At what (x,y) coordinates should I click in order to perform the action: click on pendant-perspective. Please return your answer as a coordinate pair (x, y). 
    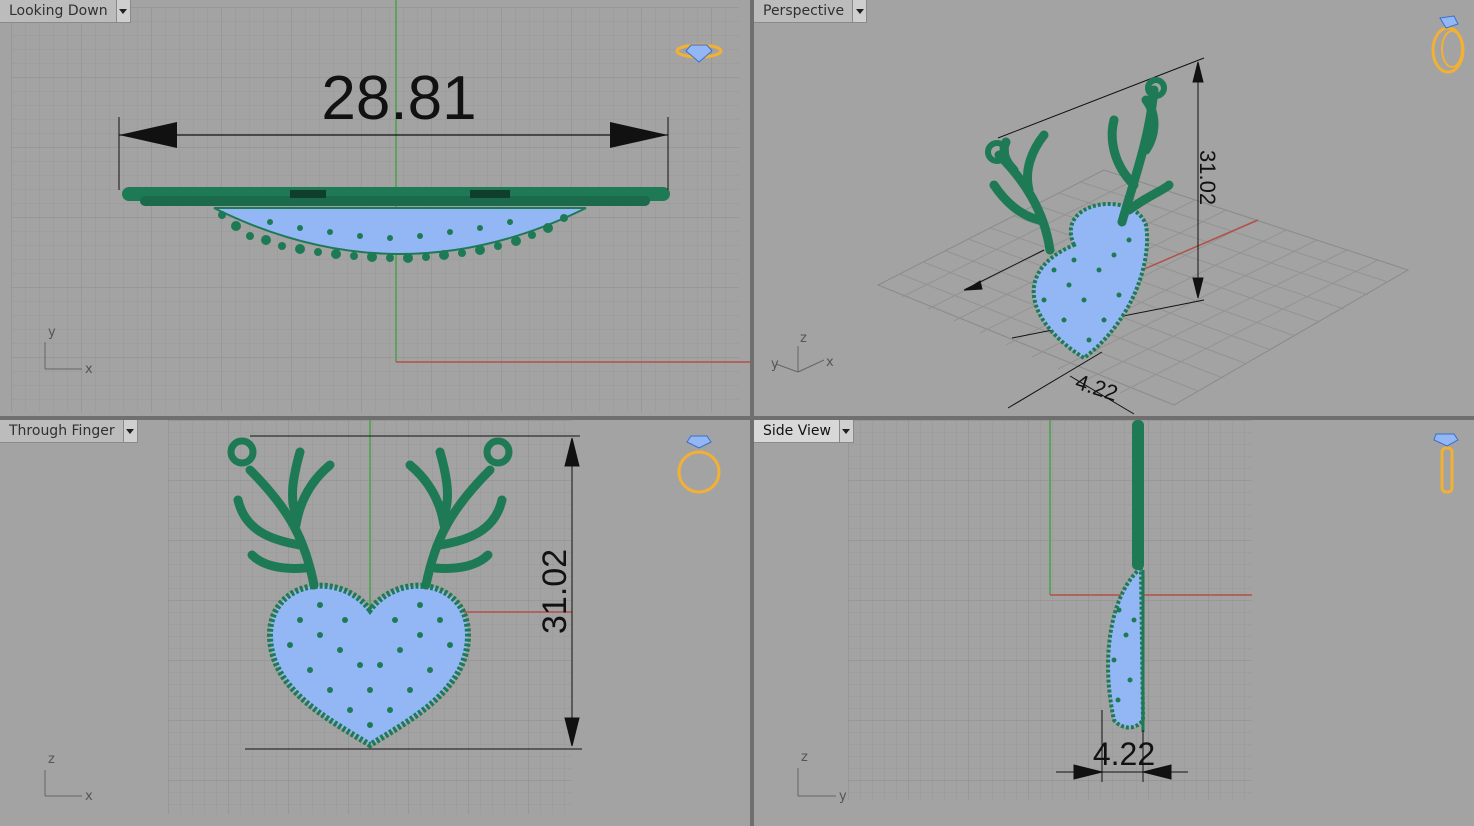
    Looking at the image, I should click on (1079, 219).